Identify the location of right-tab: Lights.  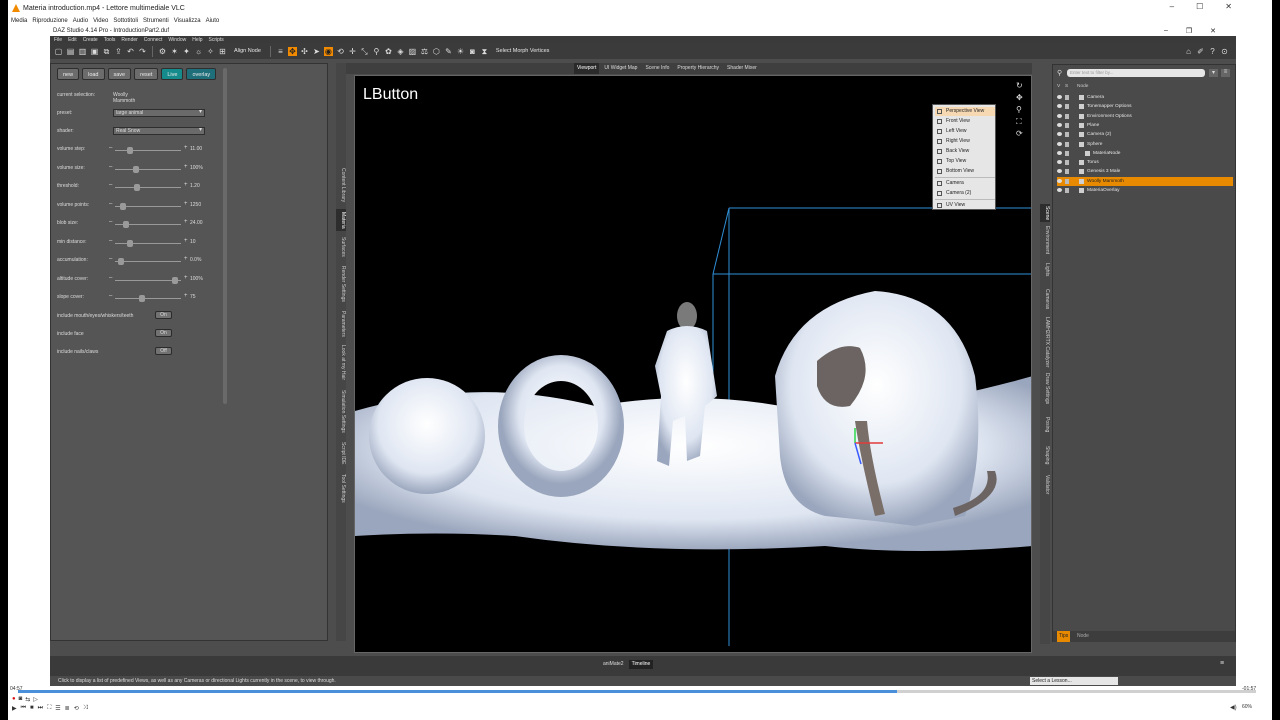
(1045, 270).